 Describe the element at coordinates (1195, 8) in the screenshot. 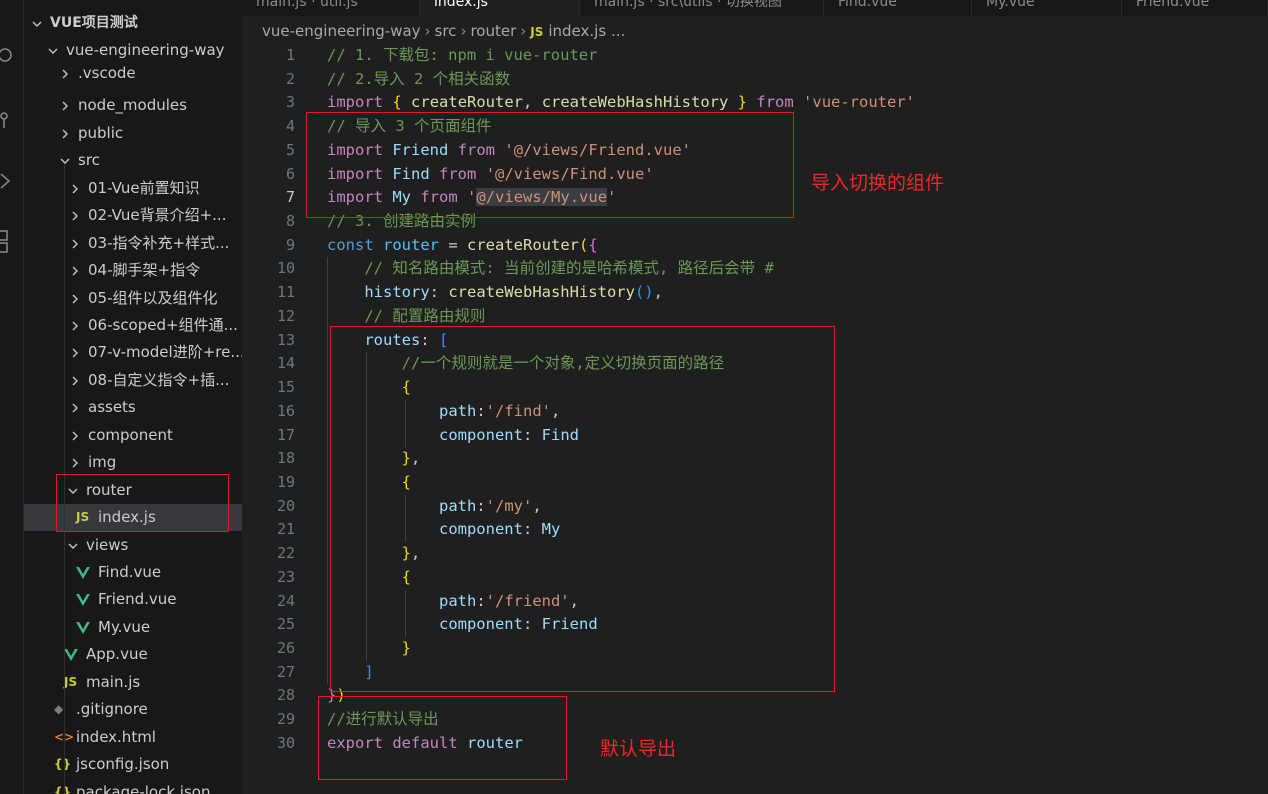

I see `tab-5: Friend.vue` at that location.